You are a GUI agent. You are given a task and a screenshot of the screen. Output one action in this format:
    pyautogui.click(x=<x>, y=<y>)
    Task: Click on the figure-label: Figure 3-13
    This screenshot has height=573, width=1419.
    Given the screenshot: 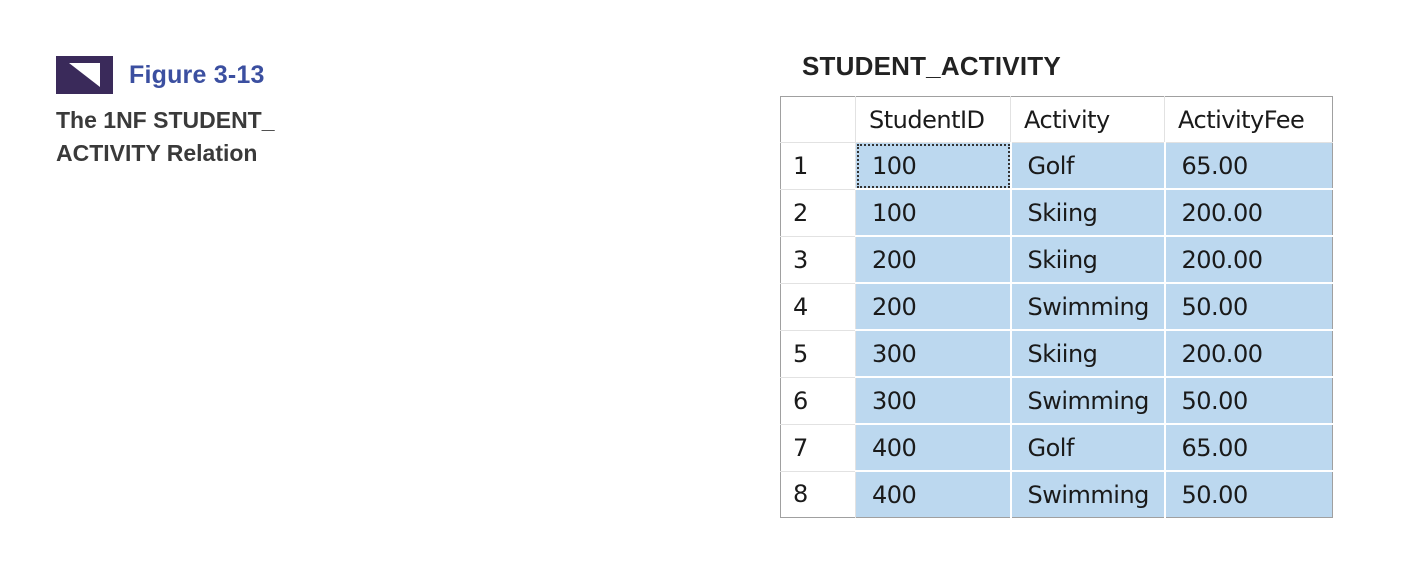 What is the action you would take?
    pyautogui.click(x=197, y=74)
    